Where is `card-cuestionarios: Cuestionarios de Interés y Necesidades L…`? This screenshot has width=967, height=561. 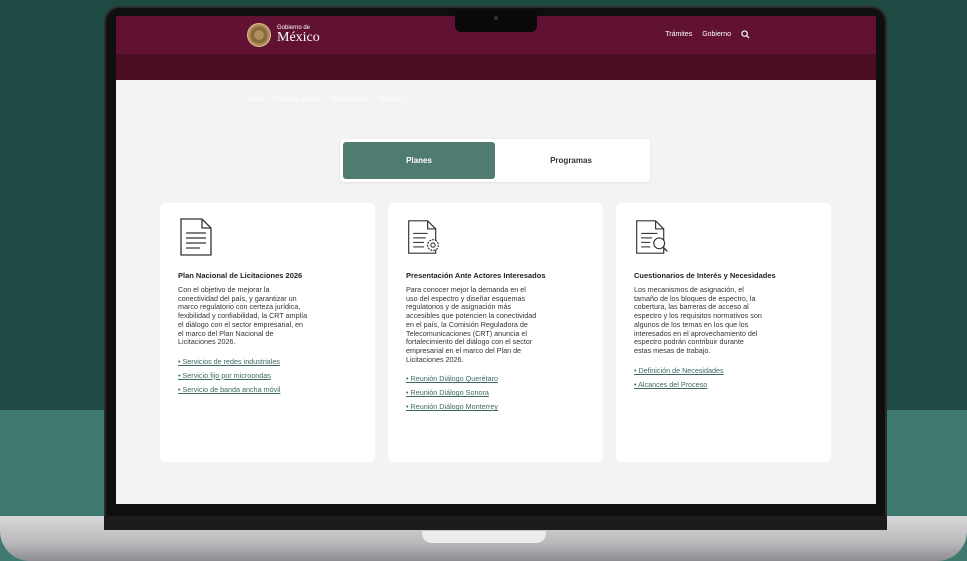 card-cuestionarios: Cuestionarios de Interés y Necesidades L… is located at coordinates (723, 332).